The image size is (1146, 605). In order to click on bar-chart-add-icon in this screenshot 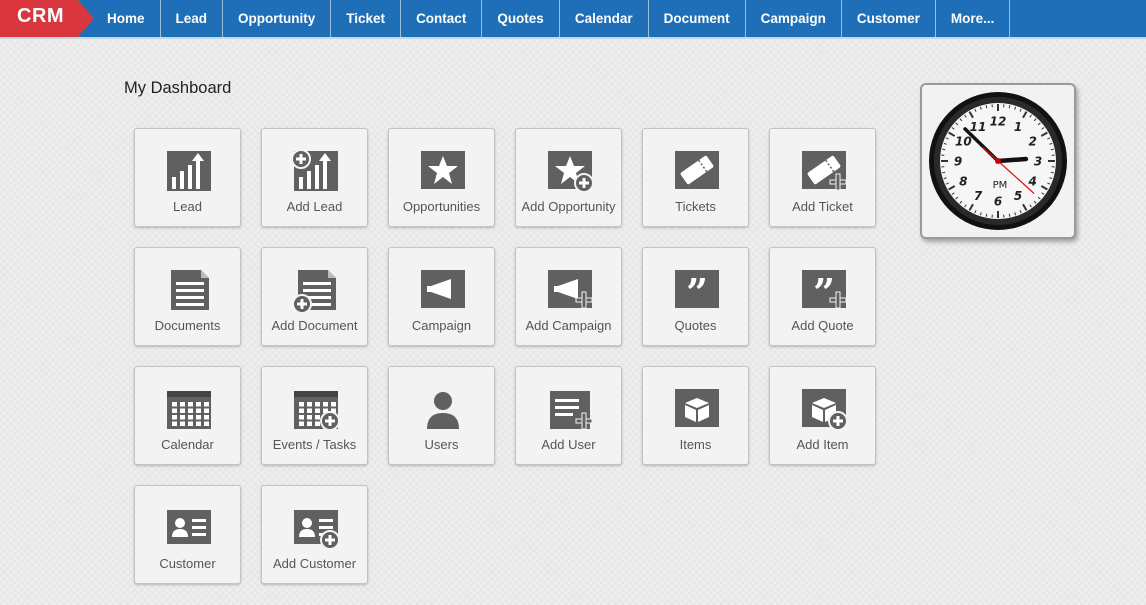, I will do `click(315, 171)`.